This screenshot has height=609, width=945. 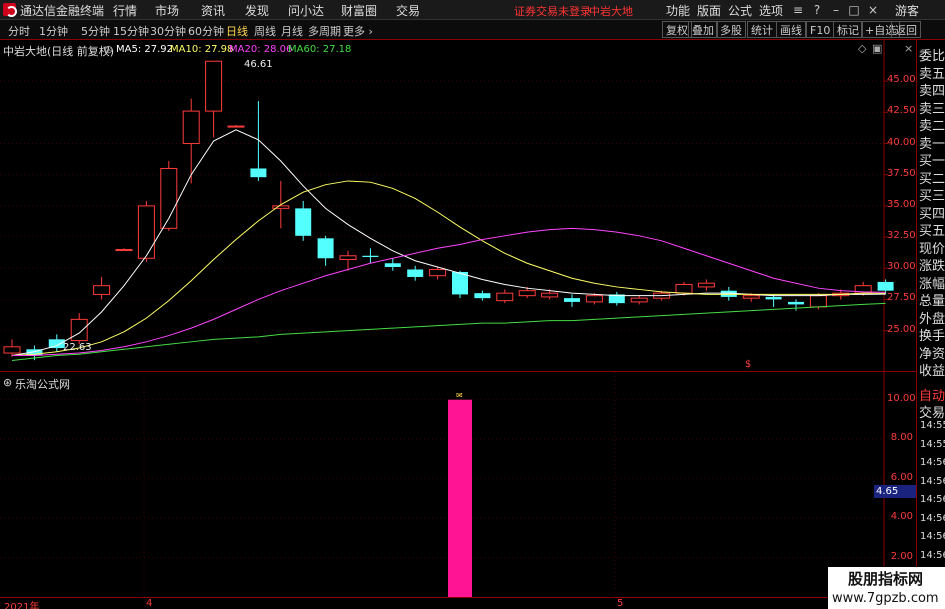 What do you see at coordinates (932, 334) in the screenshot?
I see `quote-item: 换手` at bounding box center [932, 334].